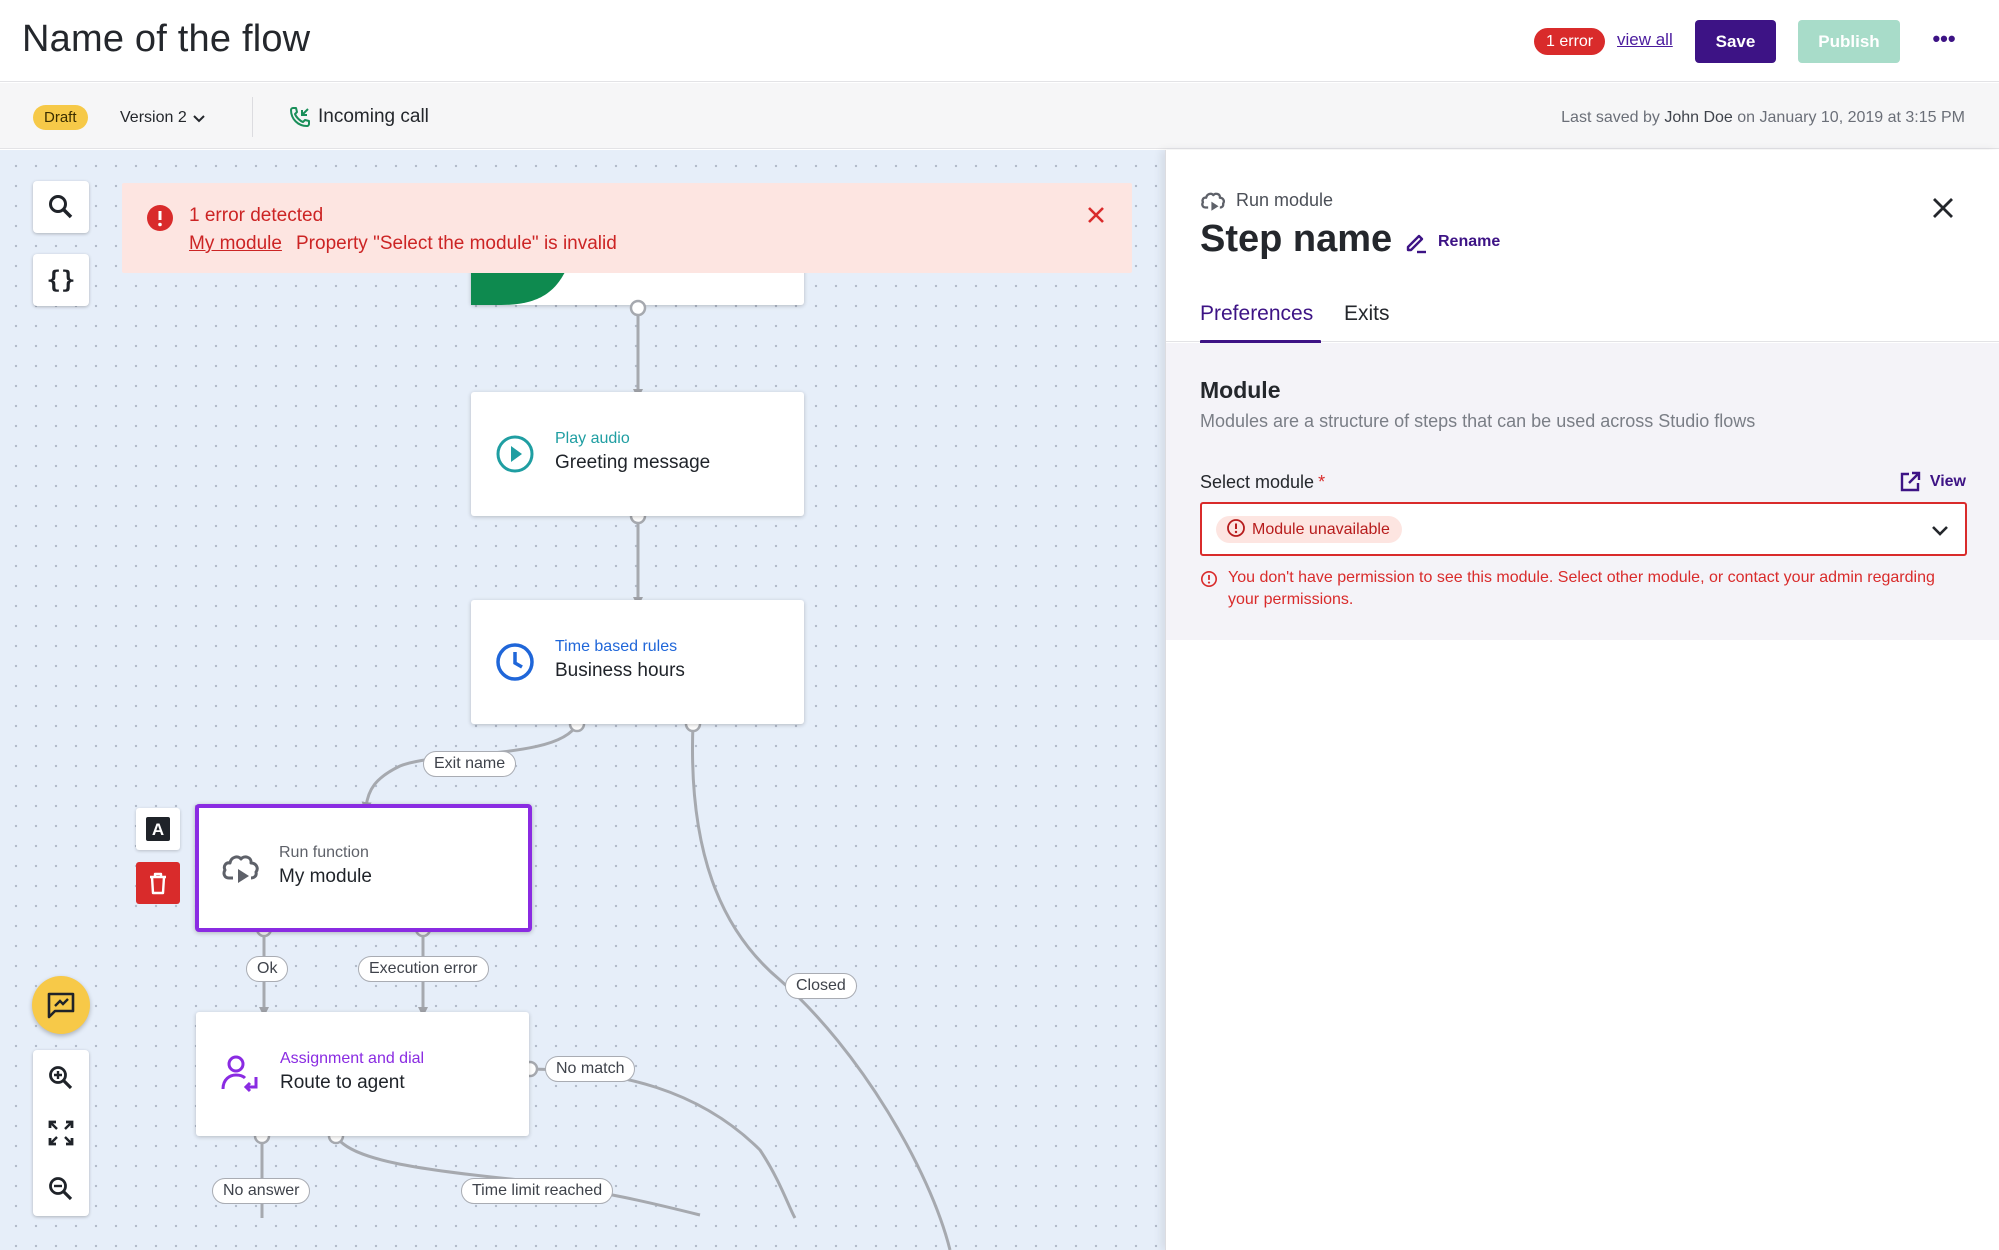  I want to click on node-name: My module, so click(325, 876).